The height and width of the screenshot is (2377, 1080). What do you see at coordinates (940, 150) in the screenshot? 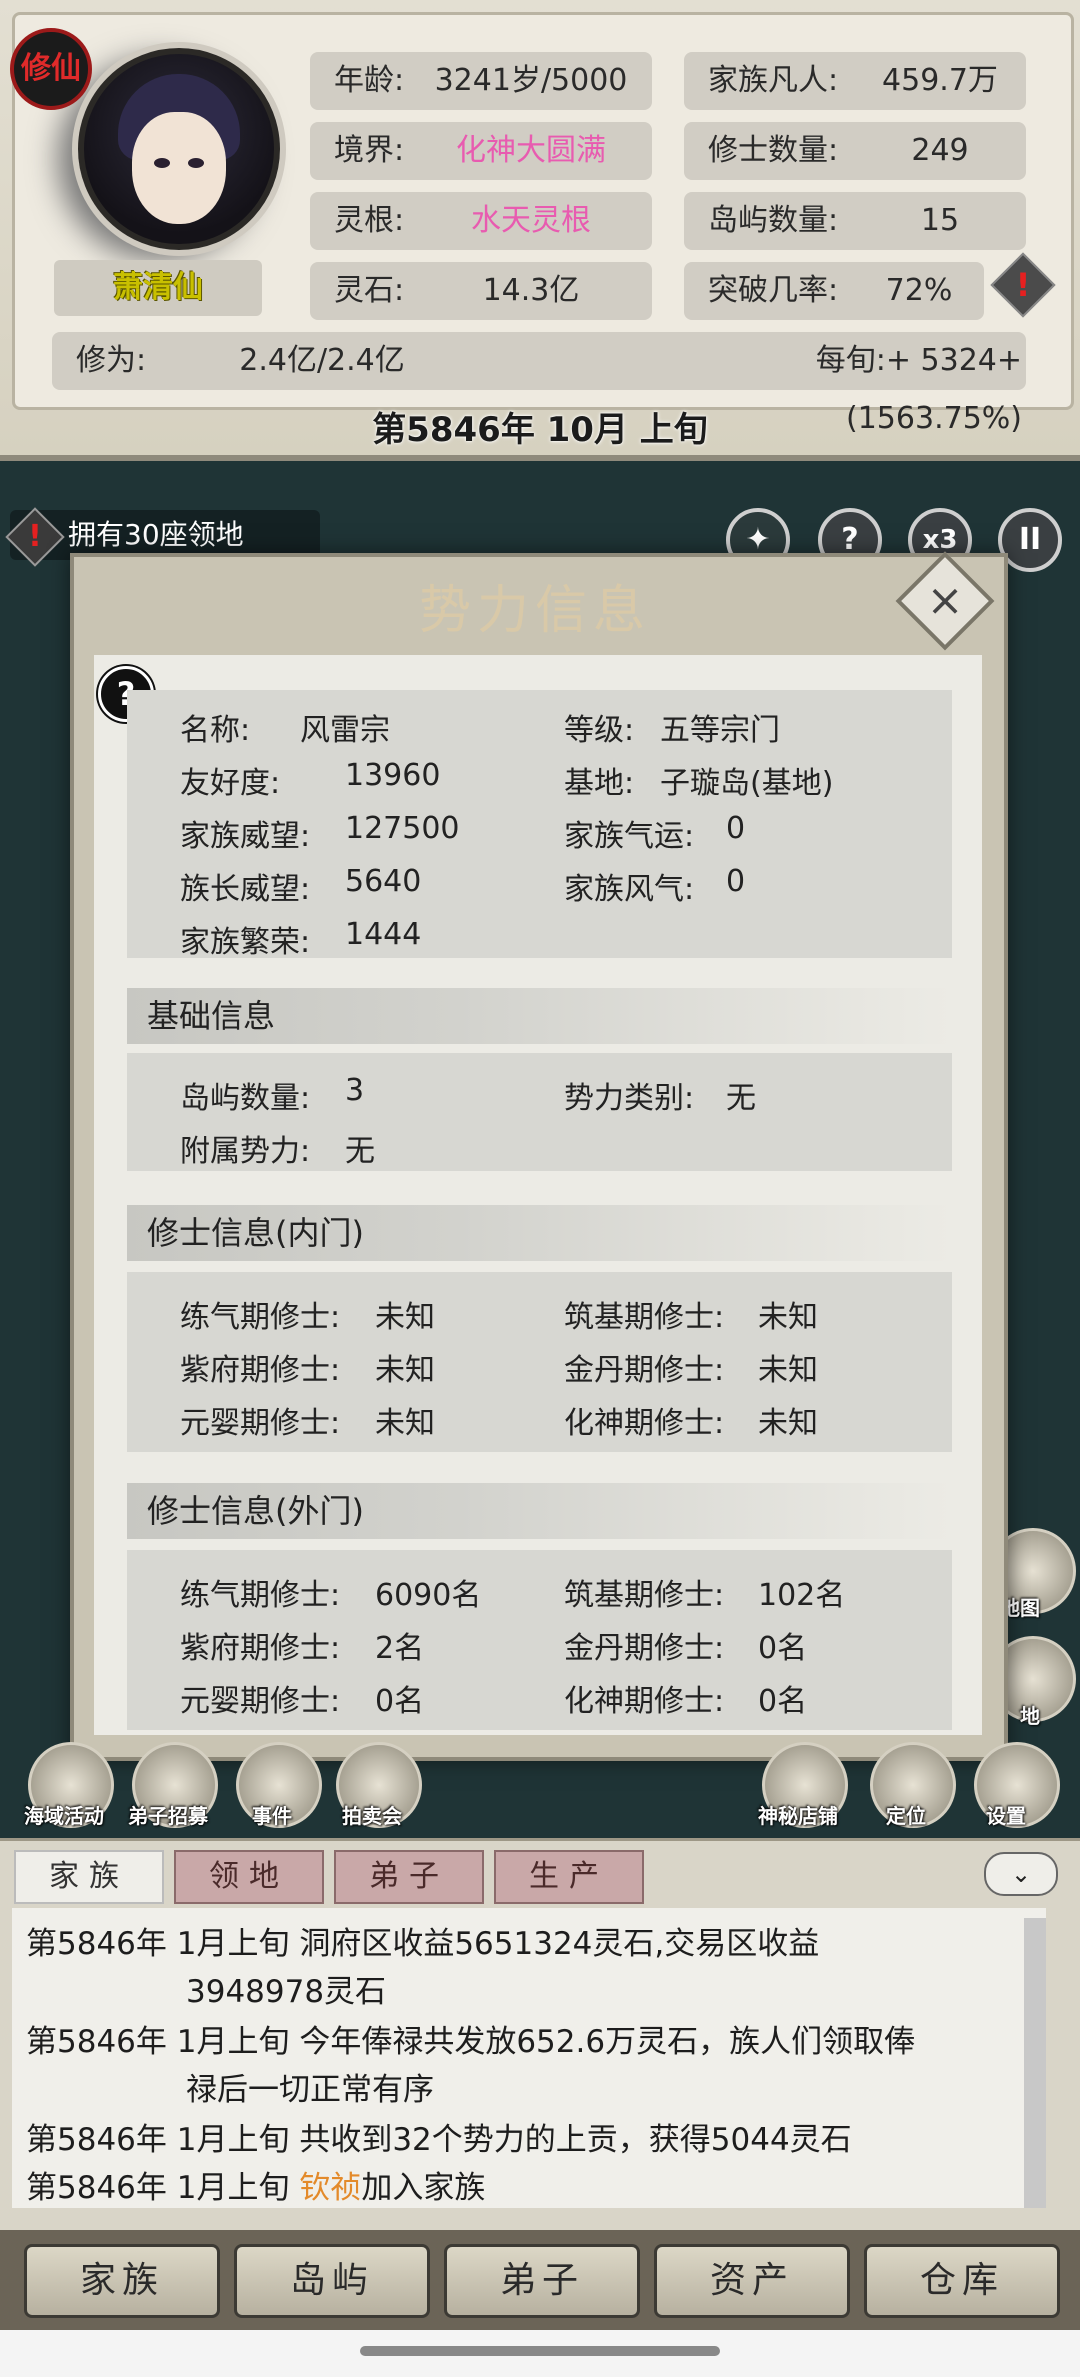
I see `cultivators-value: 249` at bounding box center [940, 150].